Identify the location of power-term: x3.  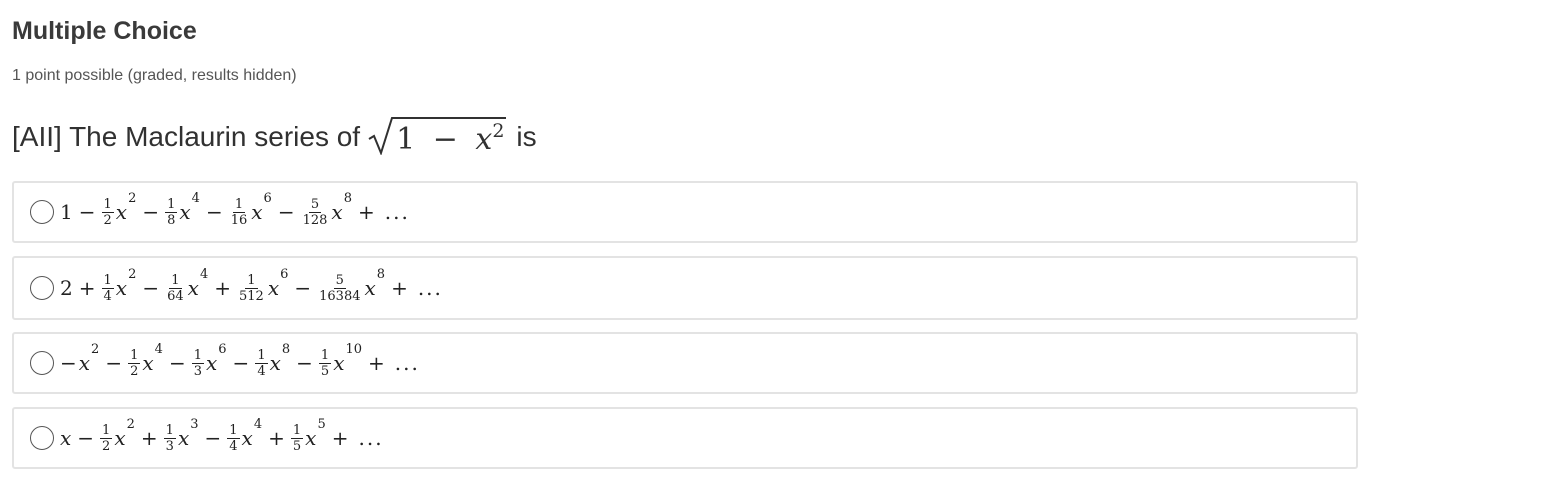
(188, 433).